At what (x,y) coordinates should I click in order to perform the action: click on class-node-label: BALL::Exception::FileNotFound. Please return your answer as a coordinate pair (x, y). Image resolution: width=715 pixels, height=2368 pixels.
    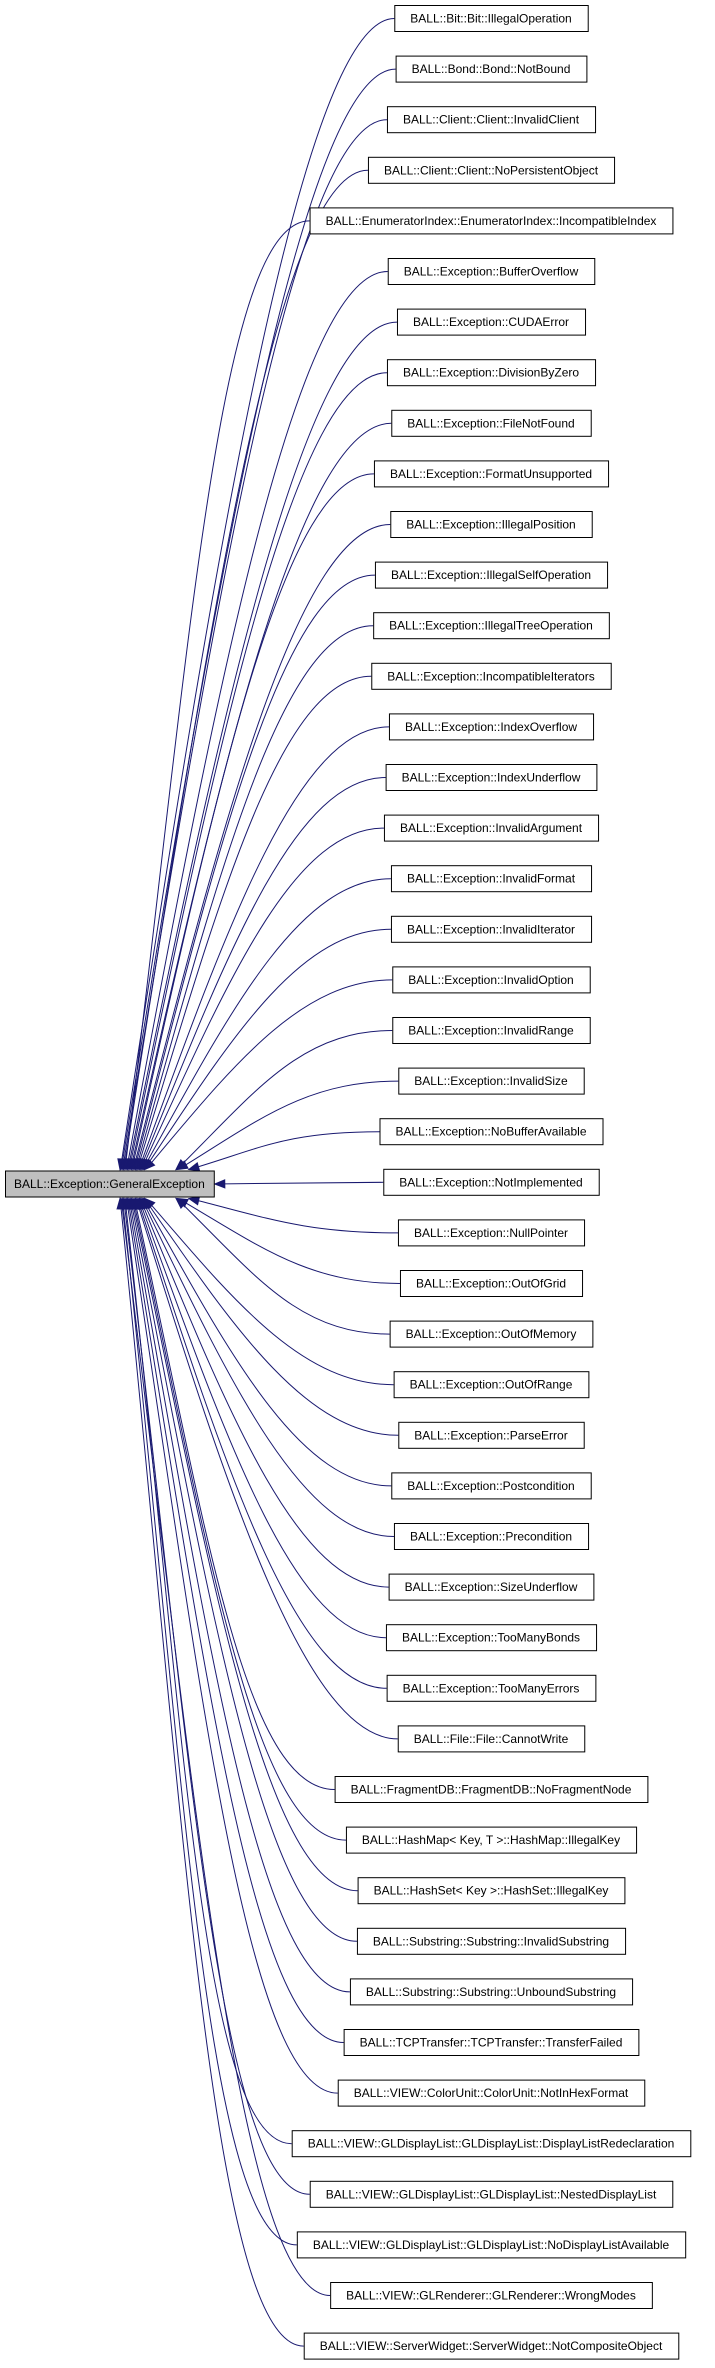
    Looking at the image, I should click on (490, 423).